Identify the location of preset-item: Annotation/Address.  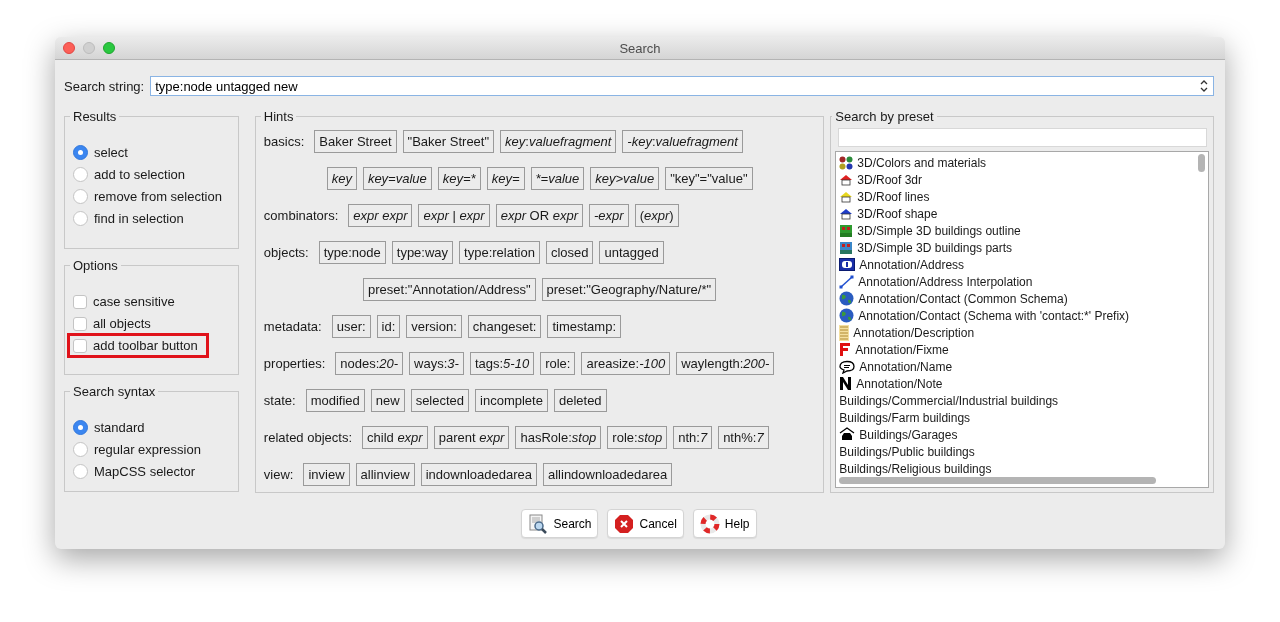
(912, 264).